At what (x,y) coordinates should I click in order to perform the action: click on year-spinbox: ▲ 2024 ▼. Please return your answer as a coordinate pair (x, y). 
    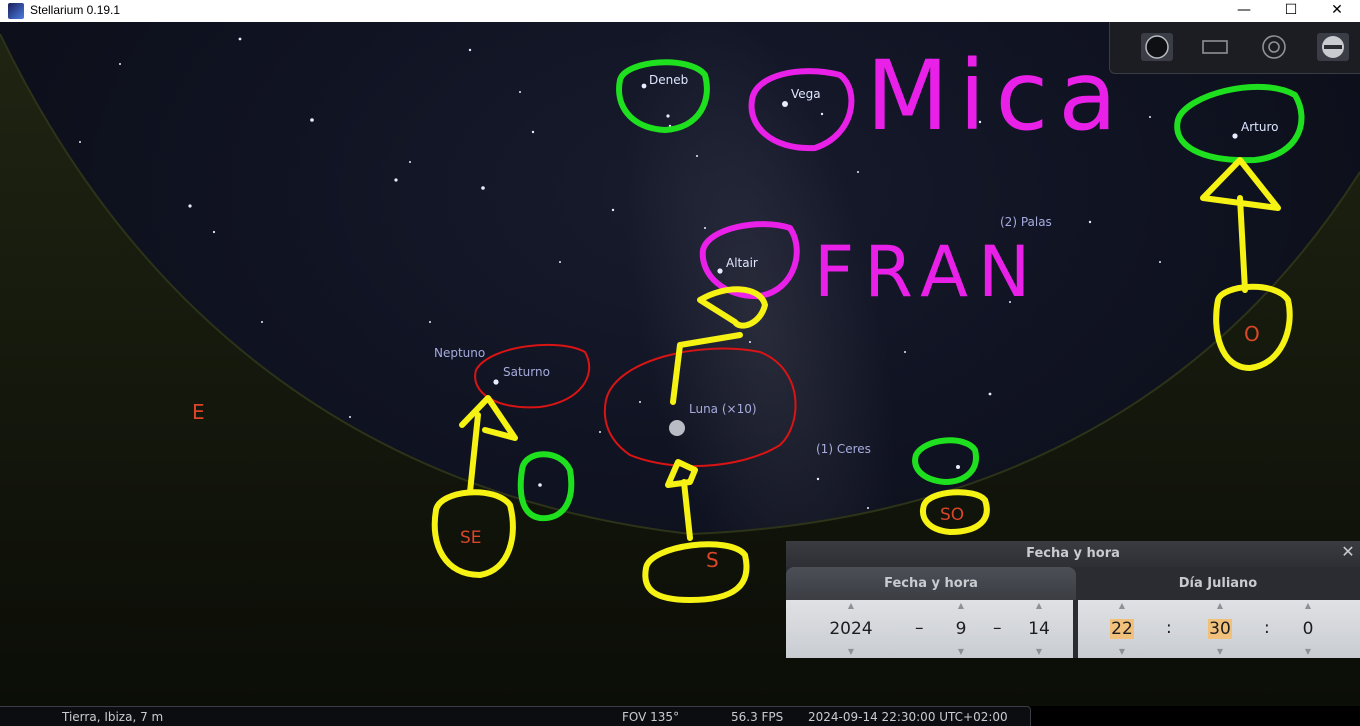
    Looking at the image, I should click on (851, 629).